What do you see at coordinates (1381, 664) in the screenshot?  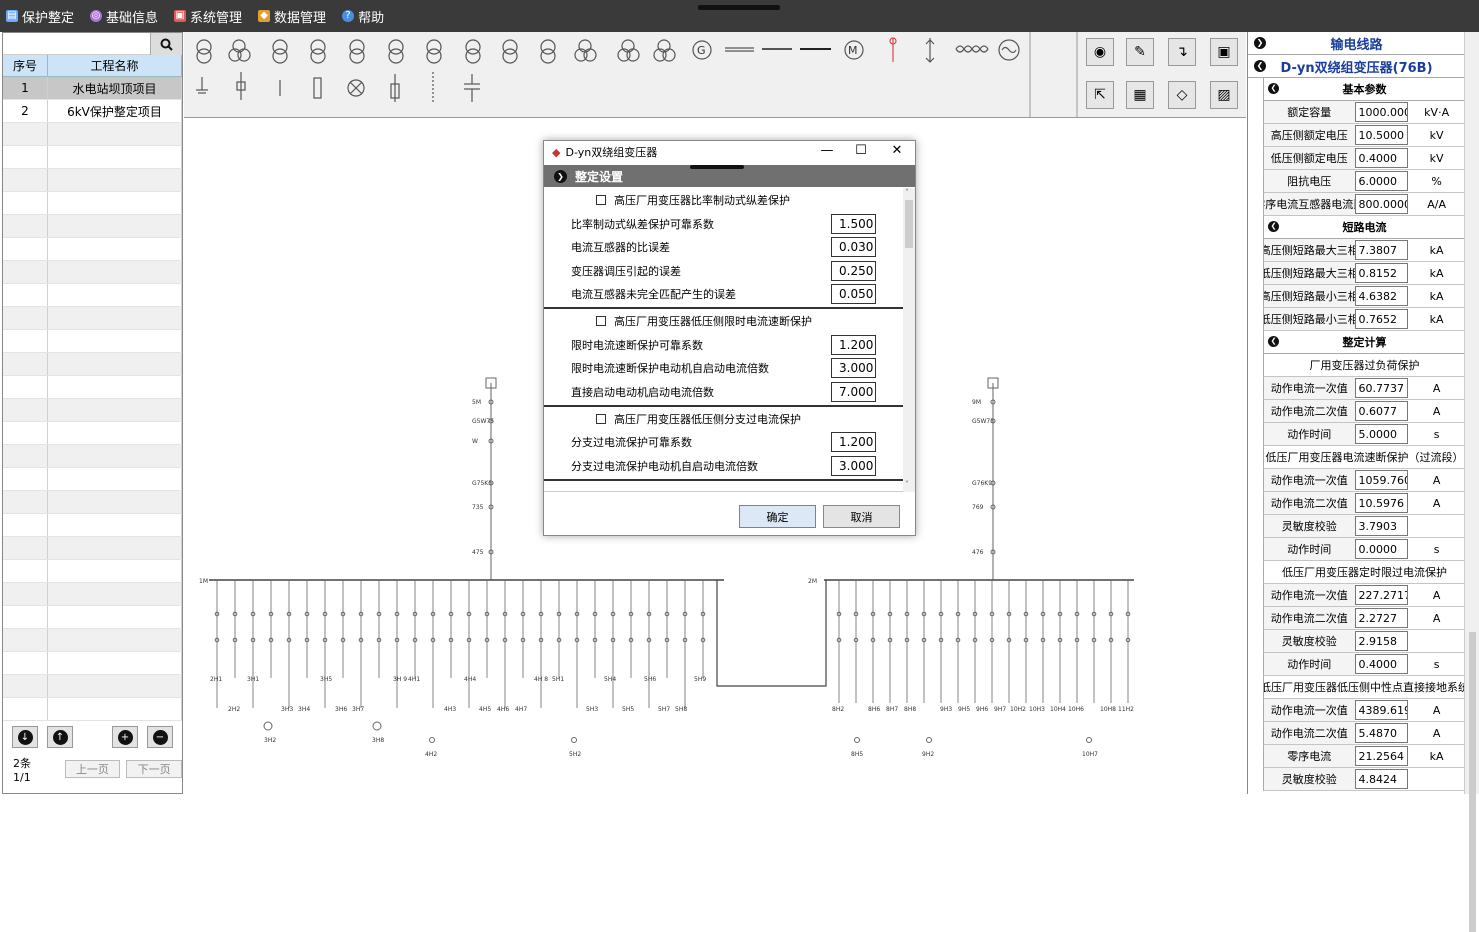 I see `property-value: 0.4000` at bounding box center [1381, 664].